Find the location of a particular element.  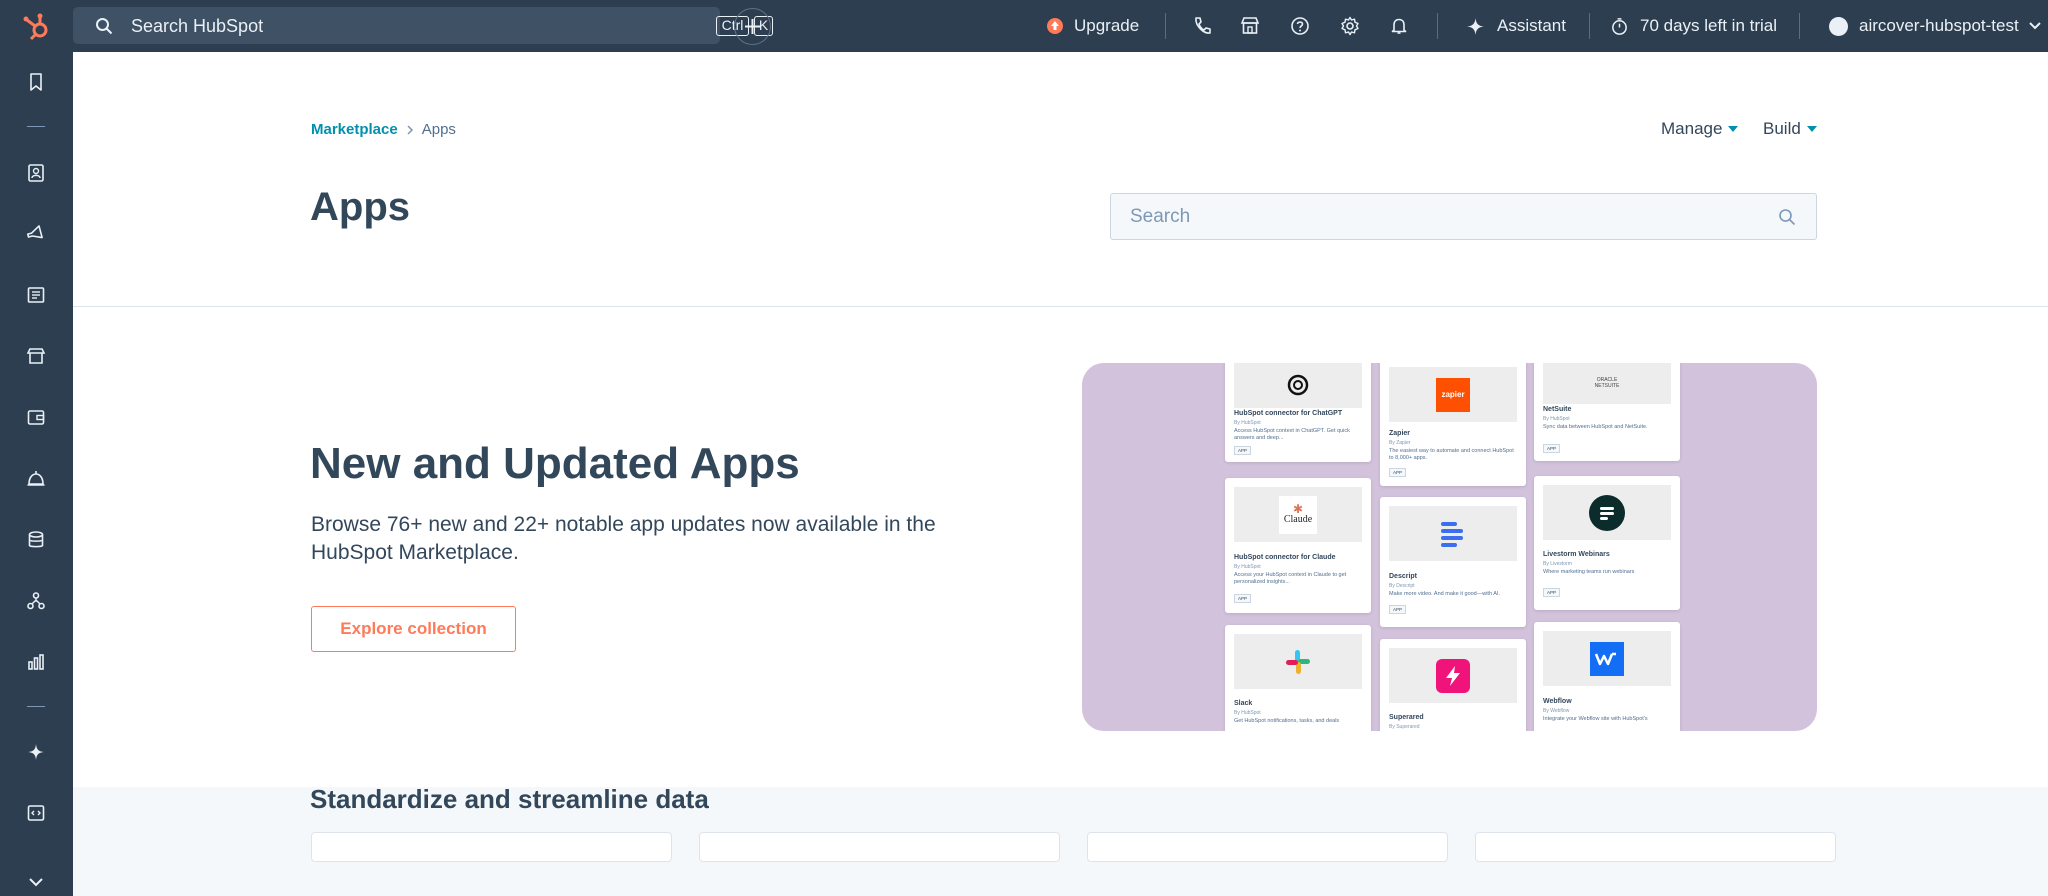

page-title: Apps is located at coordinates (360, 207).